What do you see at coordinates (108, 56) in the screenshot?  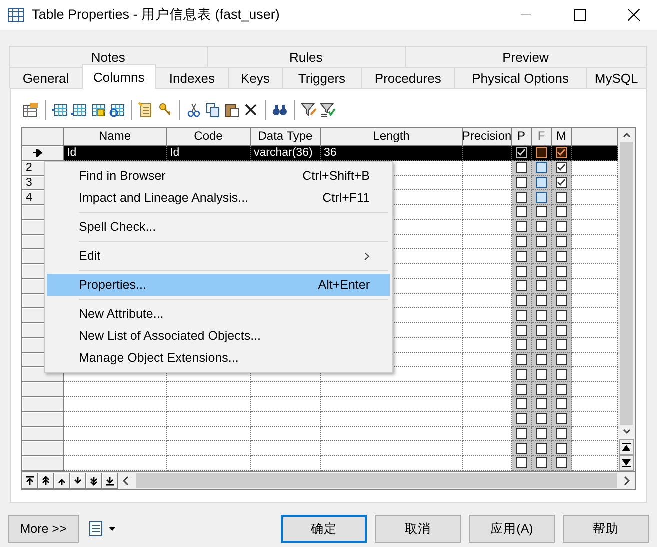 I see `tab: Notes` at bounding box center [108, 56].